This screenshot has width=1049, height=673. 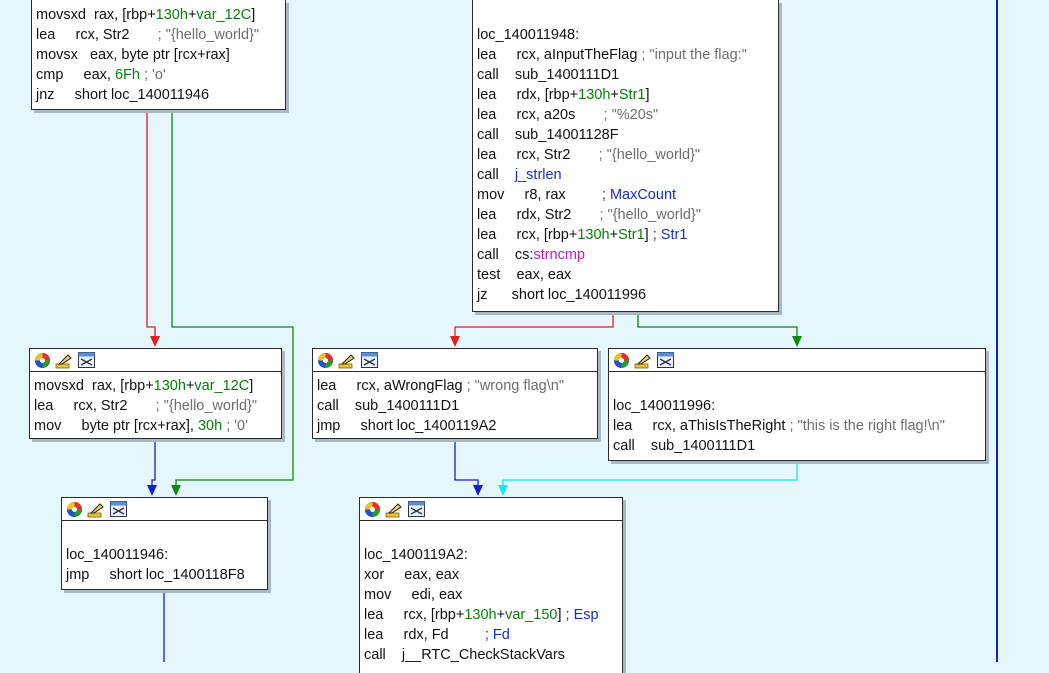 I want to click on asm-line: cmp eax, 6Fh ; 'o', so click(x=101, y=75).